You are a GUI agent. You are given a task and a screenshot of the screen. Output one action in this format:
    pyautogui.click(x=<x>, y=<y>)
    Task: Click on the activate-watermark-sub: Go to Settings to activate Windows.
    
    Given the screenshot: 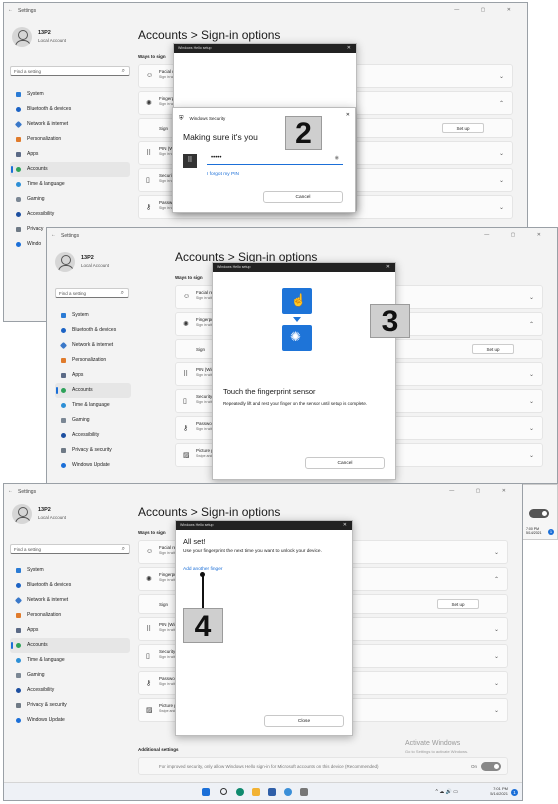 What is the action you would take?
    pyautogui.click(x=437, y=751)
    